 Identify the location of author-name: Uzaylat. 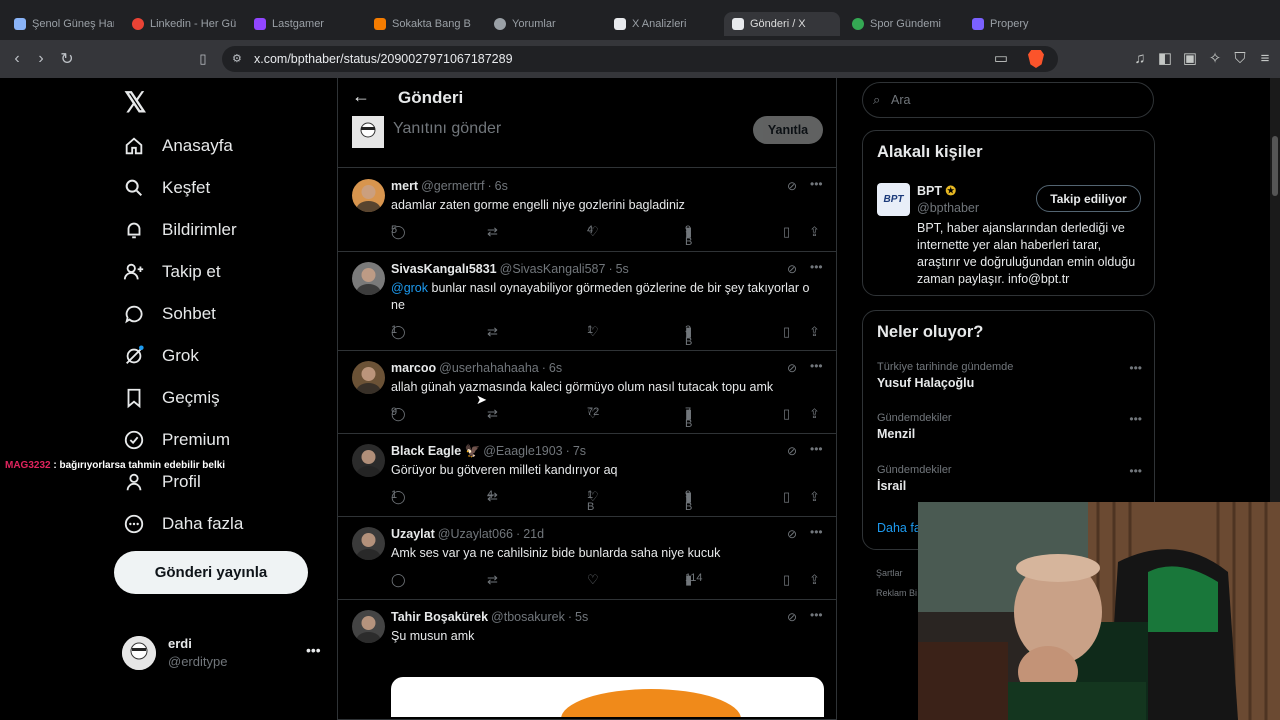
(413, 534).